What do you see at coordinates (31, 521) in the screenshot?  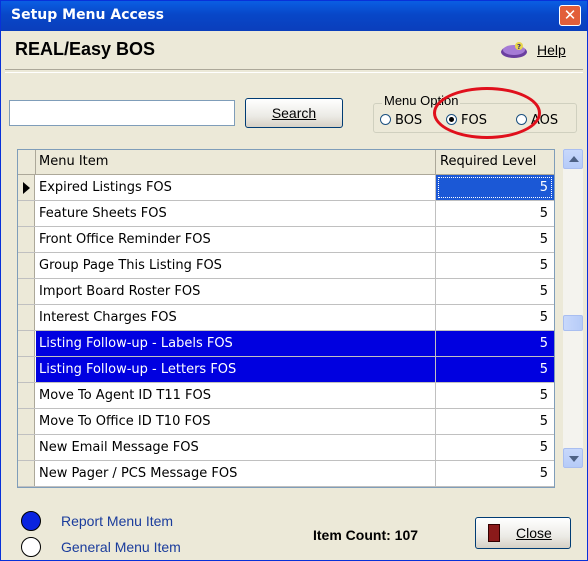 I see `report-circle-icon` at bounding box center [31, 521].